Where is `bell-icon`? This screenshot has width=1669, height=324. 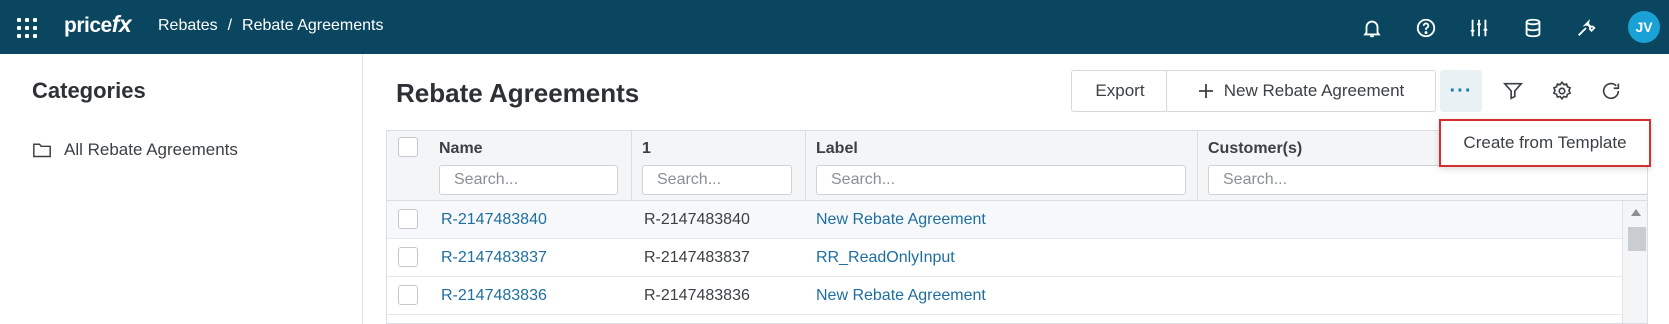
bell-icon is located at coordinates (1372, 28).